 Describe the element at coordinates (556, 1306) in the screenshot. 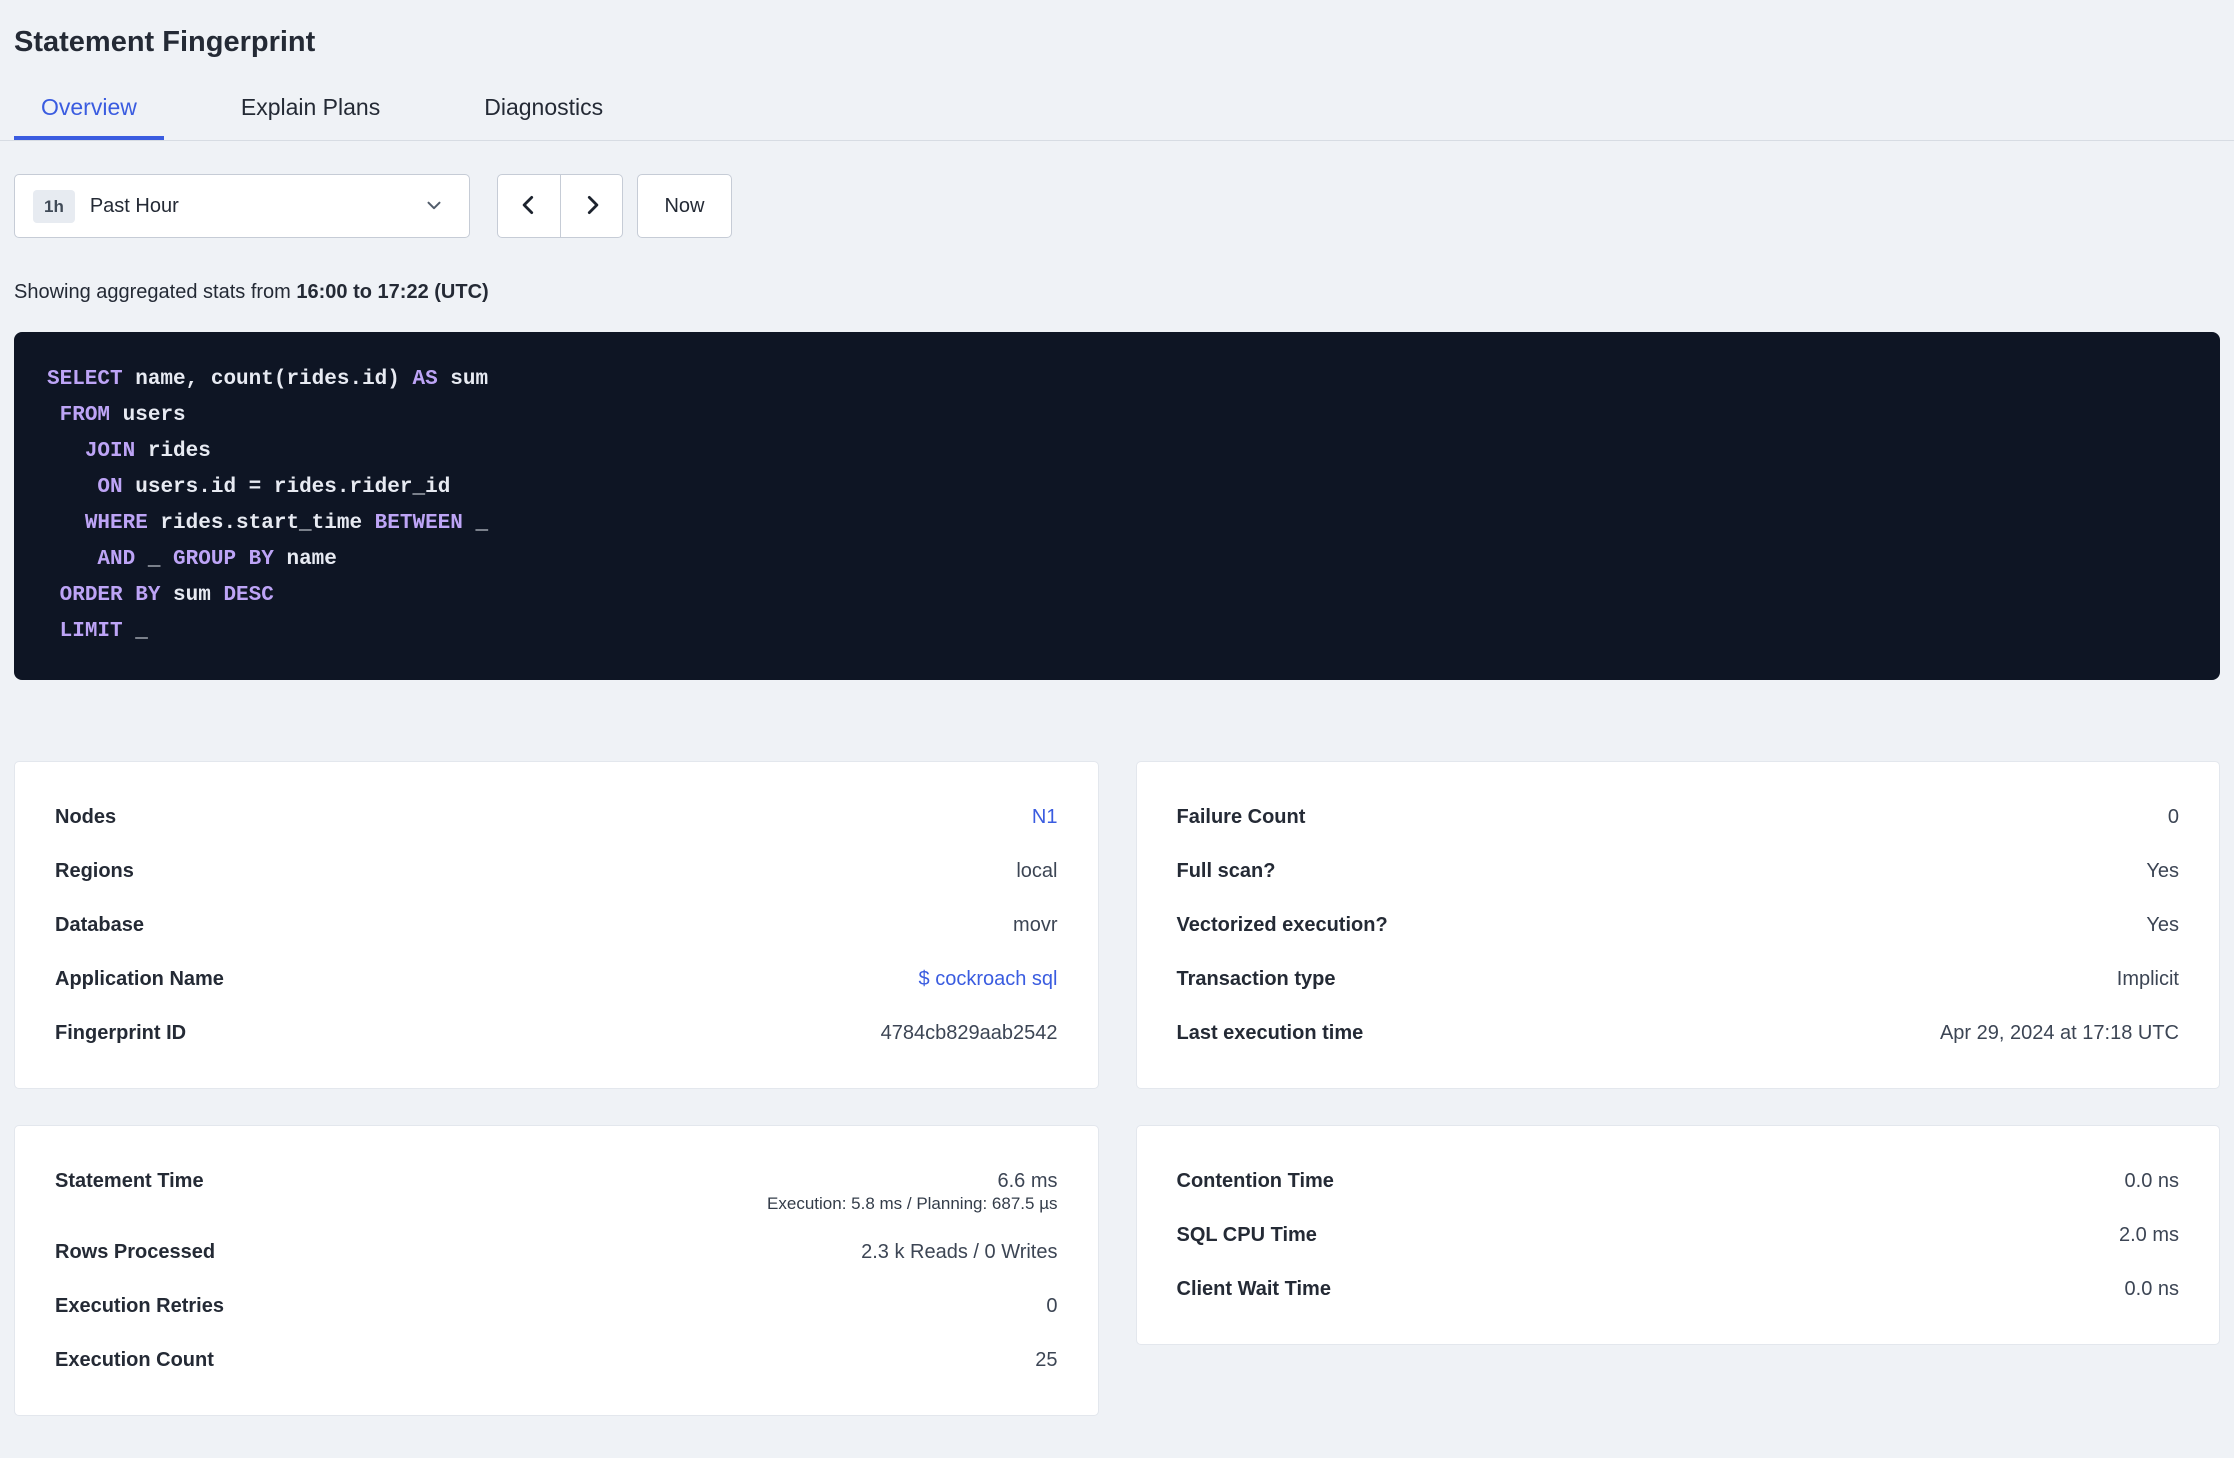

I see `execution-retries-row: Execution Retries 0` at that location.